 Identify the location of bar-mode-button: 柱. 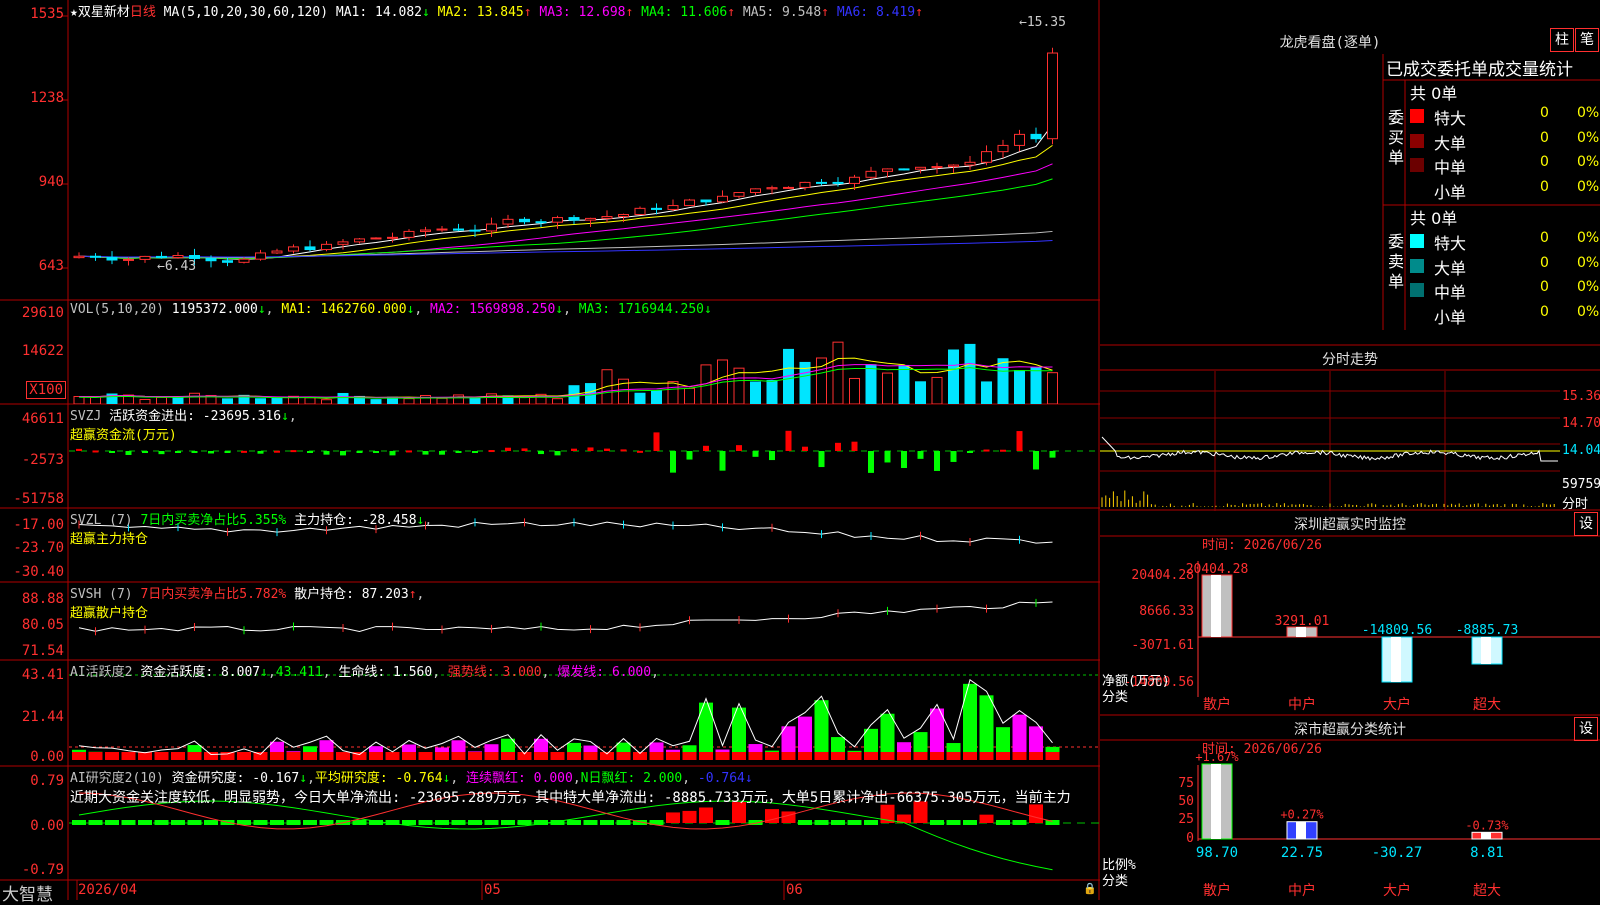
(1562, 40).